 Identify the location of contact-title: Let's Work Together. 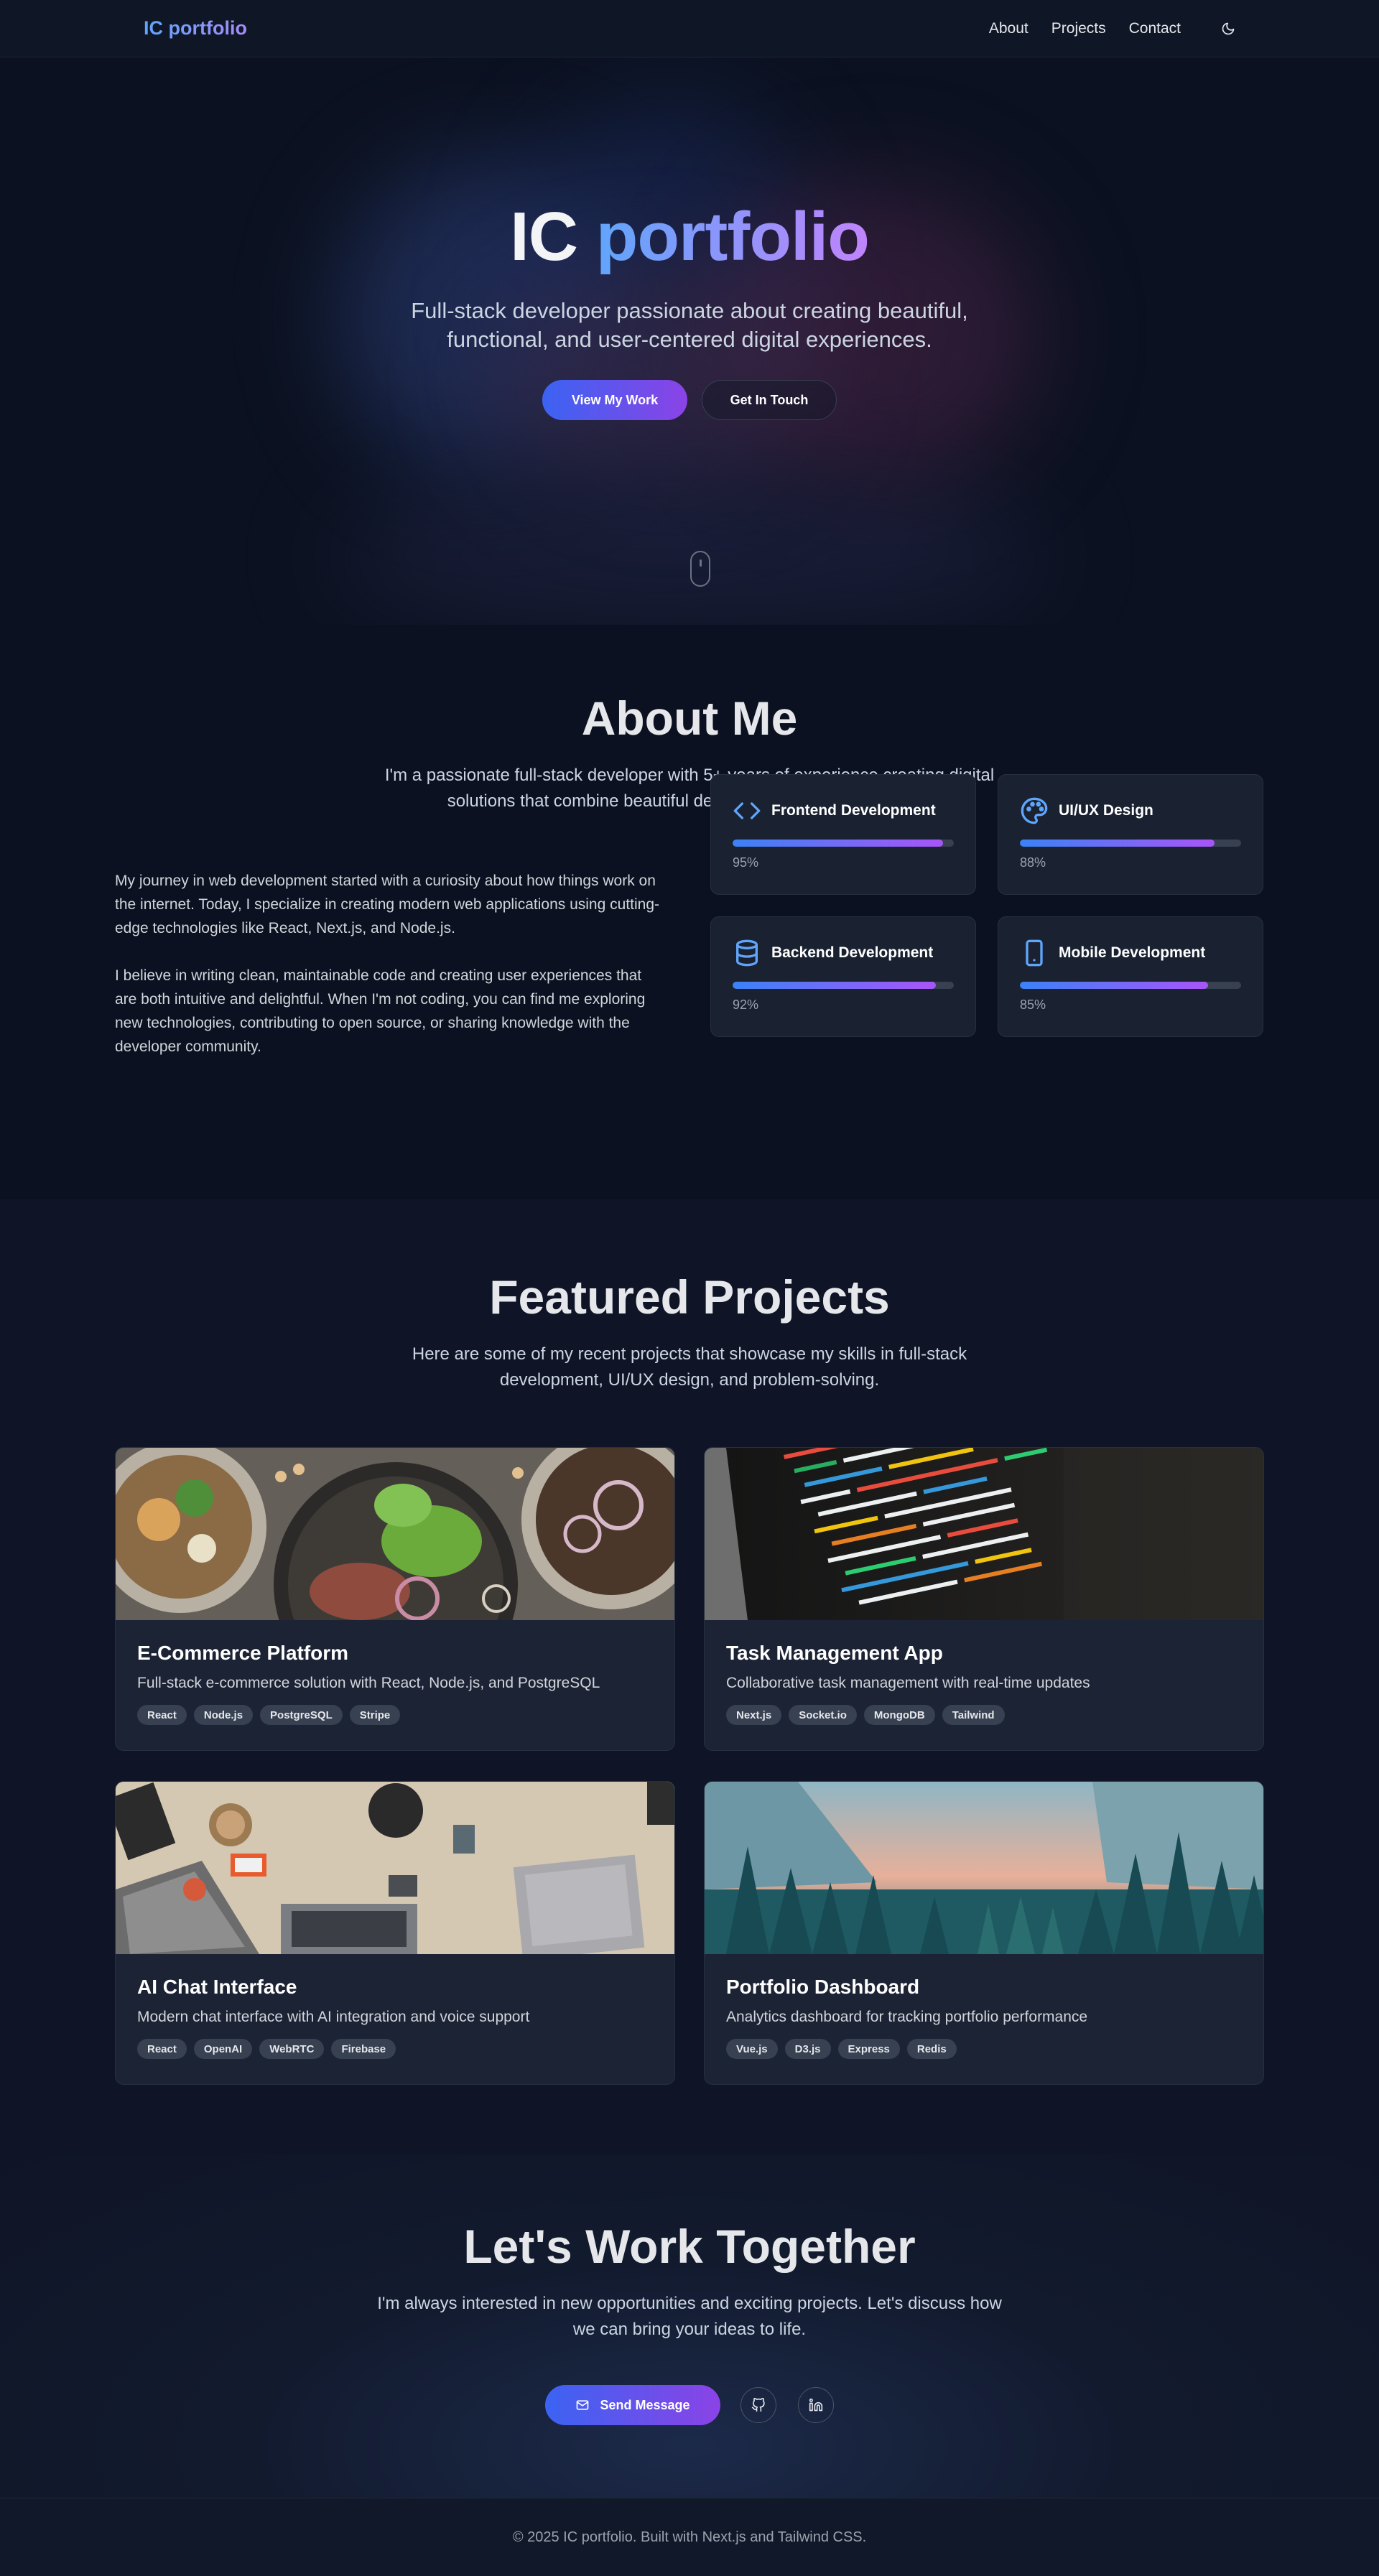
(689, 2246).